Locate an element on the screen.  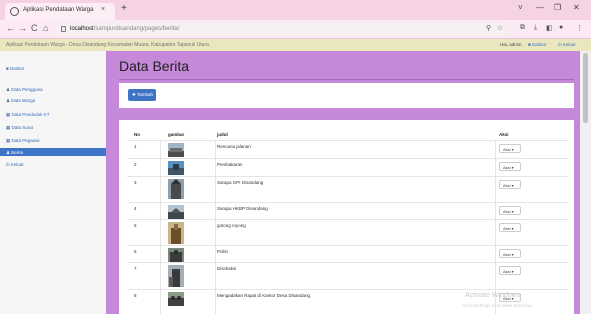
url-host: localhost is located at coordinates (82, 29).